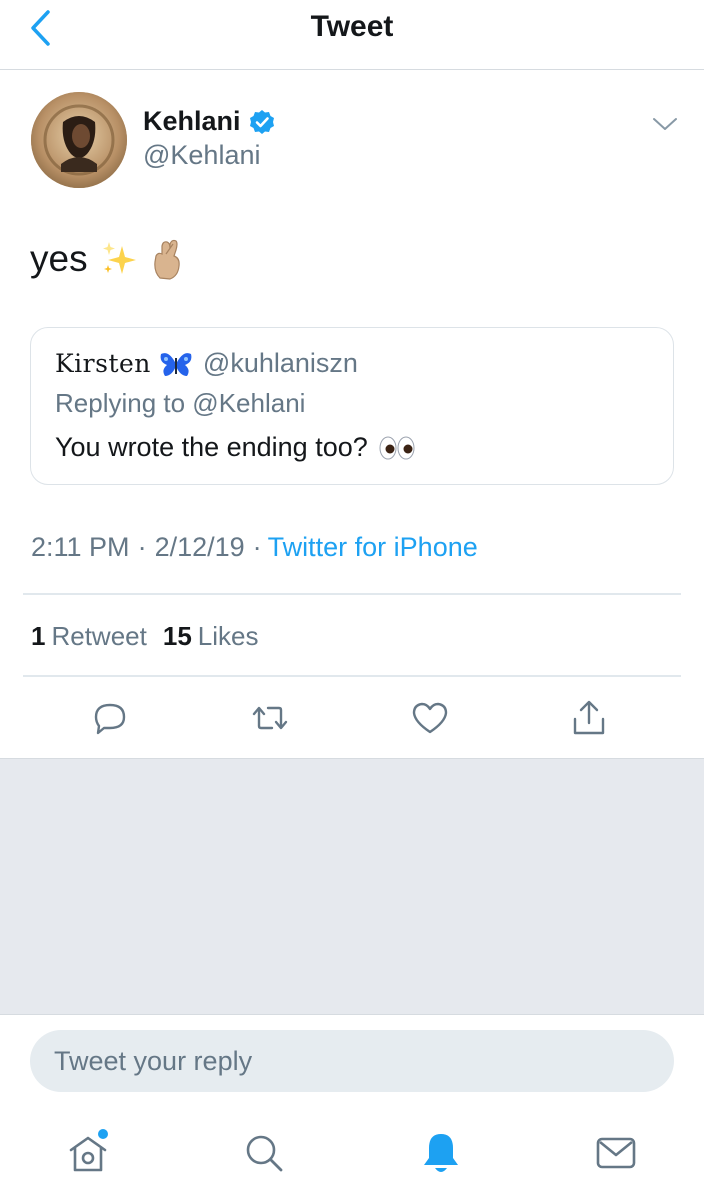 This screenshot has width=704, height=1200. Describe the element at coordinates (180, 403) in the screenshot. I see `reply-context: Replying to @Kehlani` at that location.